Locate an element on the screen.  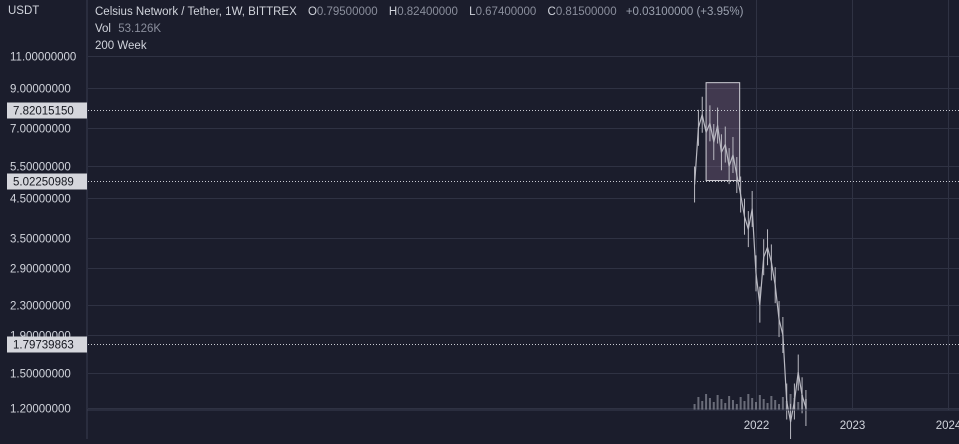
y-tick-label: 11.00000000 is located at coordinates (43, 58).